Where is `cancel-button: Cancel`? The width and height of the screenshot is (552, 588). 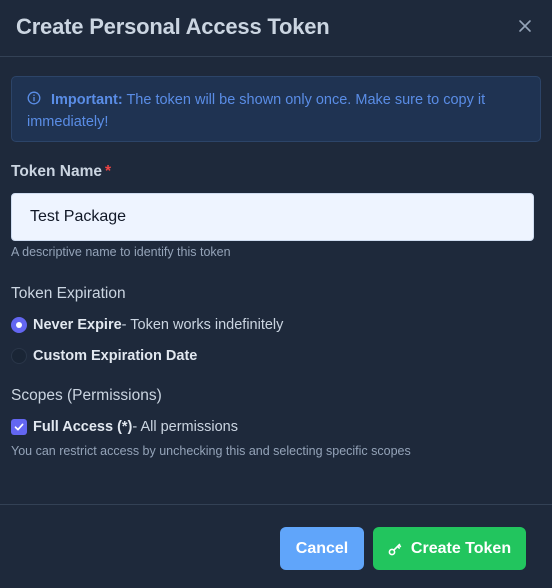
cancel-button: Cancel is located at coordinates (322, 548).